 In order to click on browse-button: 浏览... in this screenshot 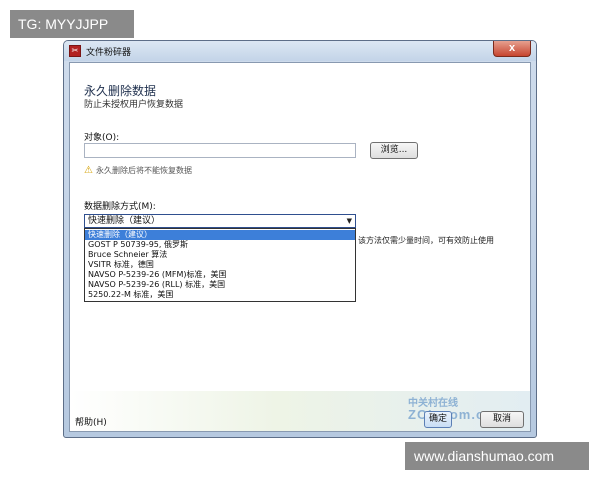, I will do `click(394, 150)`.